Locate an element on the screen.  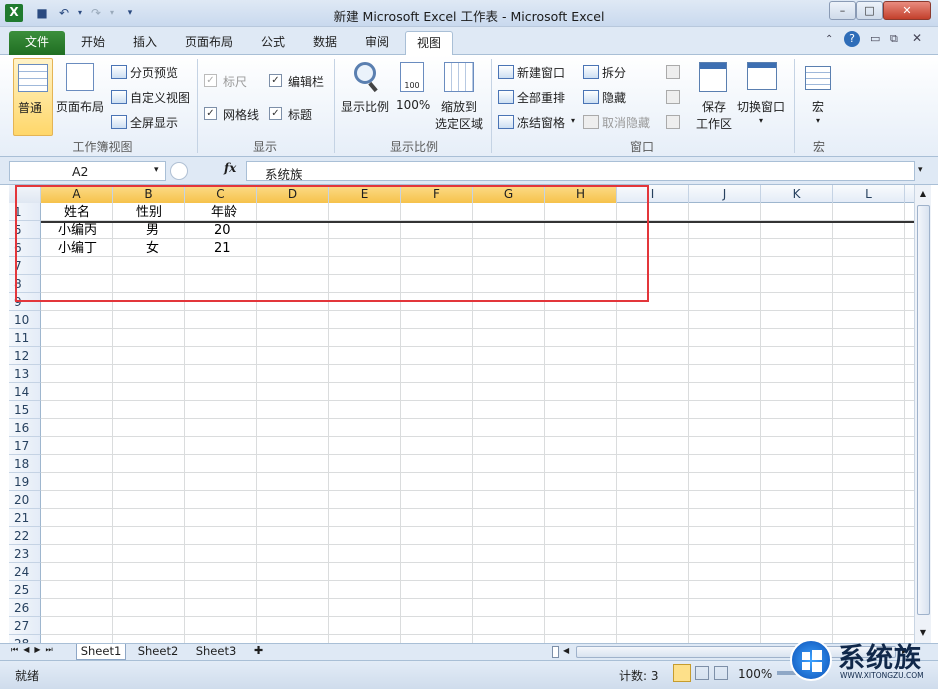
switch-windows-button: 切换窗口 ▾ is located at coordinates (763, 97).